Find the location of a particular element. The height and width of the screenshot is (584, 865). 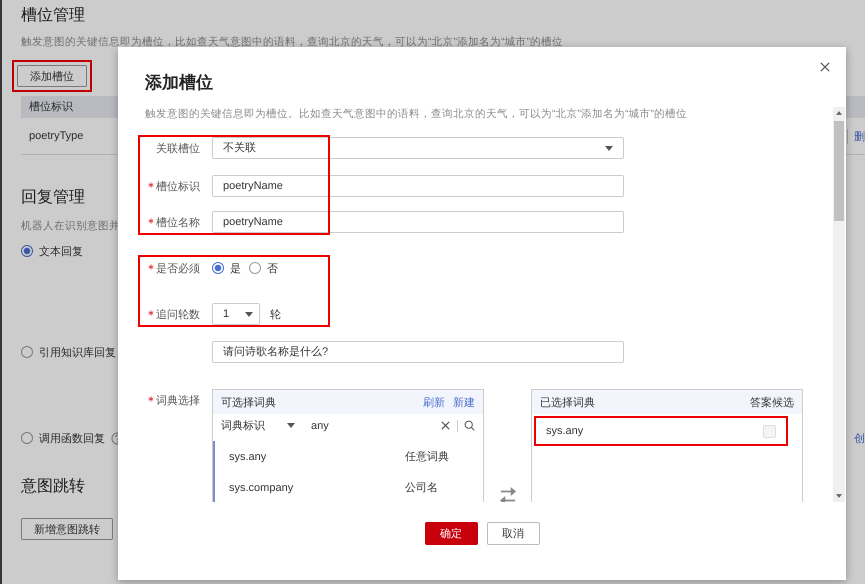

section-title: 槽位管理 is located at coordinates (53, 16).